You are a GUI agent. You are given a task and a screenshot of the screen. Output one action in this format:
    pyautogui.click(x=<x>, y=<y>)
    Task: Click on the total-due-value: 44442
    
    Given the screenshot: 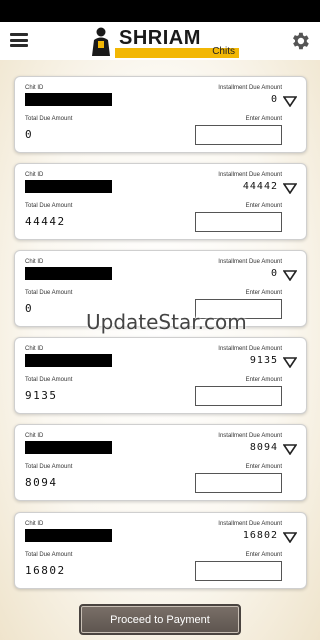 What is the action you would take?
    pyautogui.click(x=45, y=221)
    